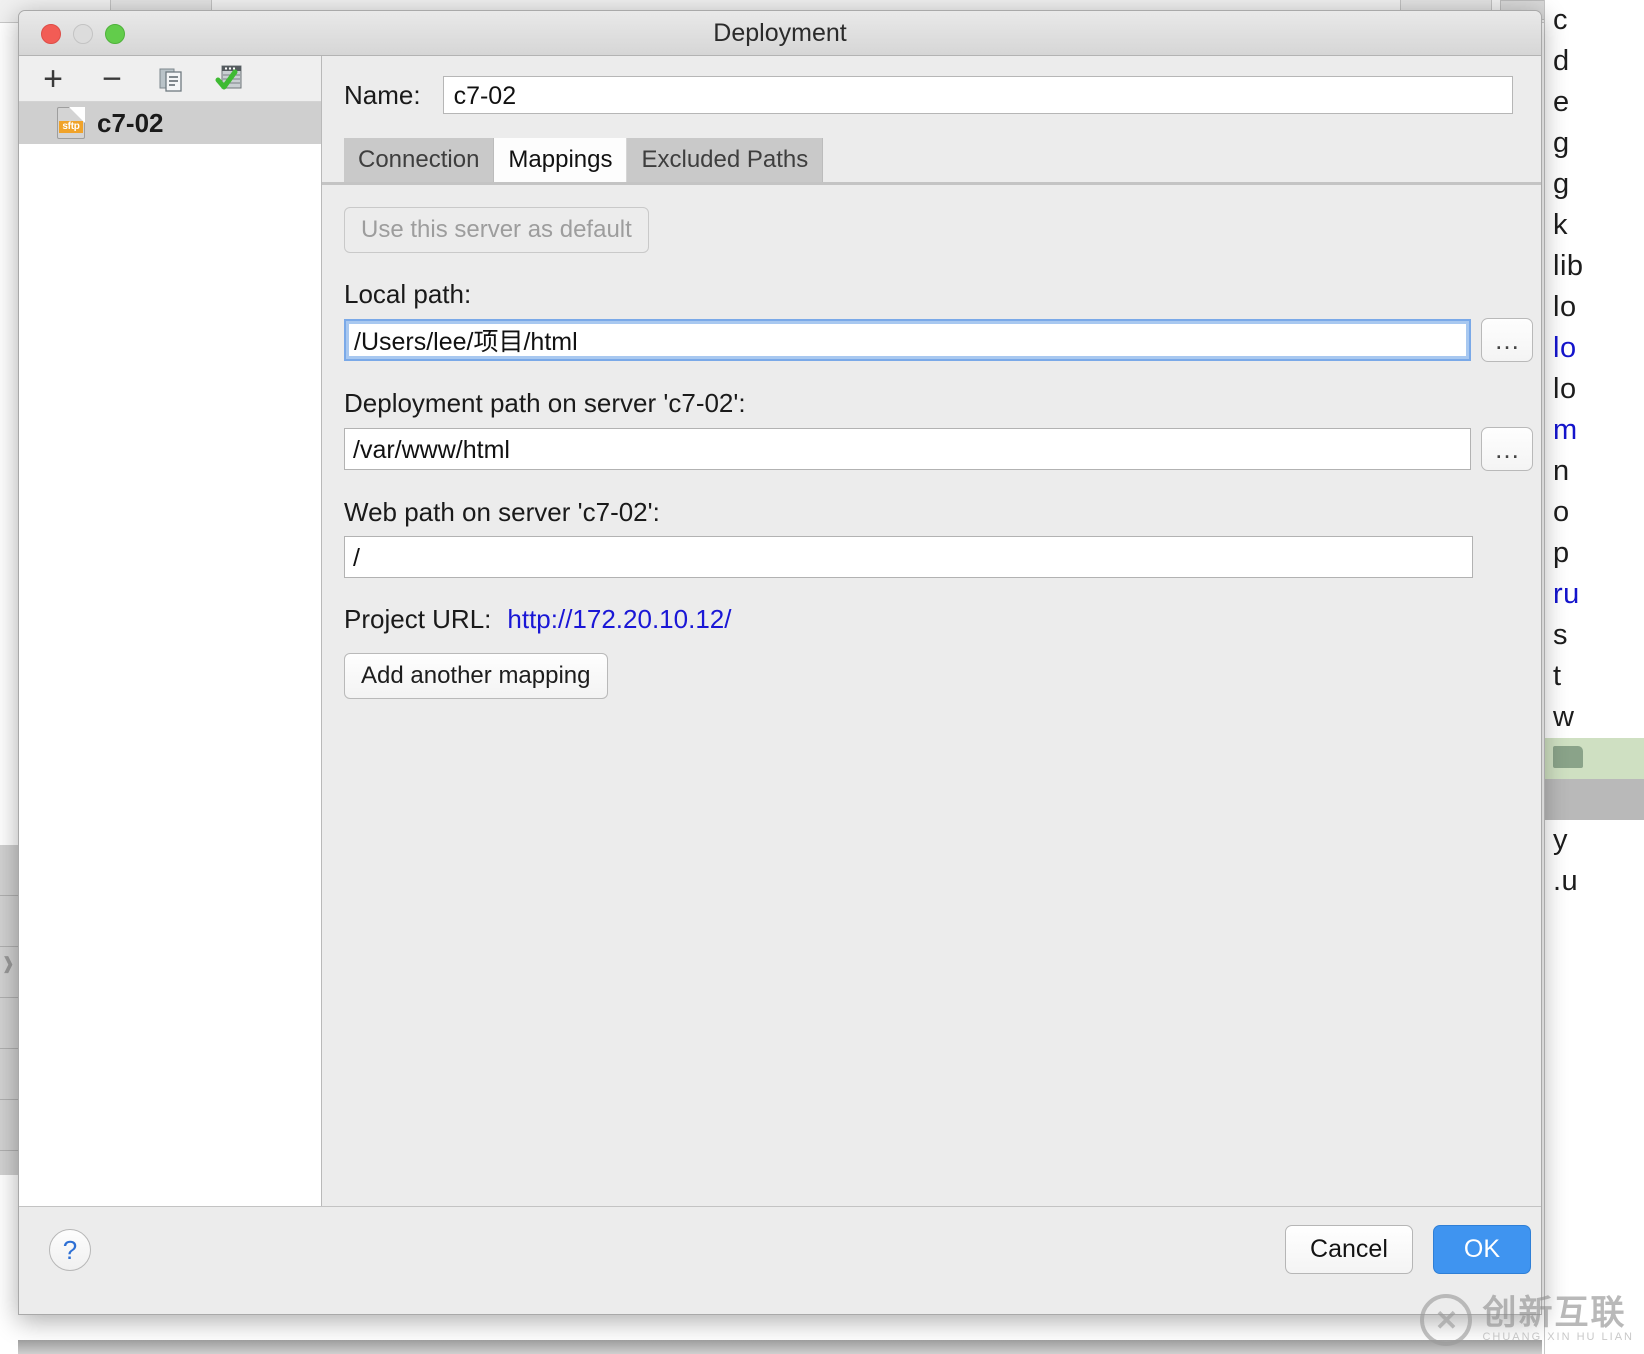 The height and width of the screenshot is (1354, 1644). I want to click on background-tree-node: o, so click(1594, 512).